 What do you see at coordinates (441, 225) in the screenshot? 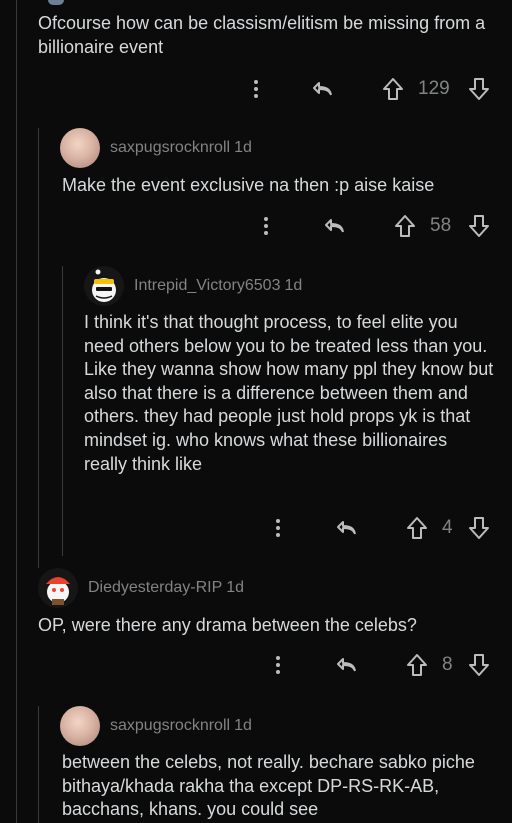
I see `vote-count: 58` at bounding box center [441, 225].